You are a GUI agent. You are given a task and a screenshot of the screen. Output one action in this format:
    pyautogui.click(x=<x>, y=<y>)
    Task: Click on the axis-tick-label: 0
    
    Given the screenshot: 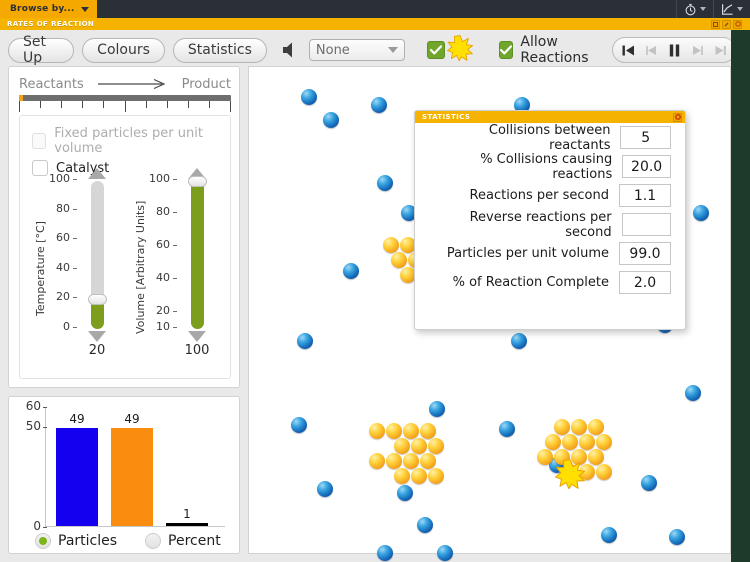 What is the action you would take?
    pyautogui.click(x=66, y=326)
    